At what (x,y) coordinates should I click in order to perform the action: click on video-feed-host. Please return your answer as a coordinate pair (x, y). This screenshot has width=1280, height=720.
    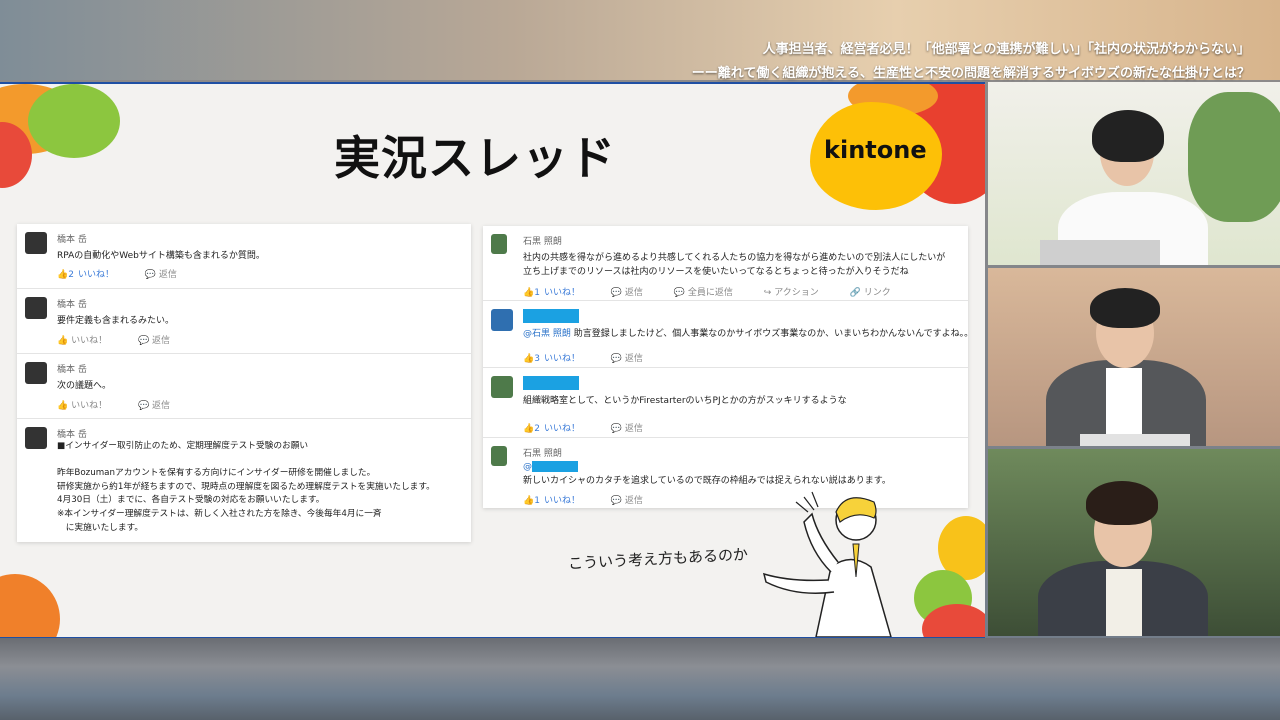
    Looking at the image, I should click on (1134, 173).